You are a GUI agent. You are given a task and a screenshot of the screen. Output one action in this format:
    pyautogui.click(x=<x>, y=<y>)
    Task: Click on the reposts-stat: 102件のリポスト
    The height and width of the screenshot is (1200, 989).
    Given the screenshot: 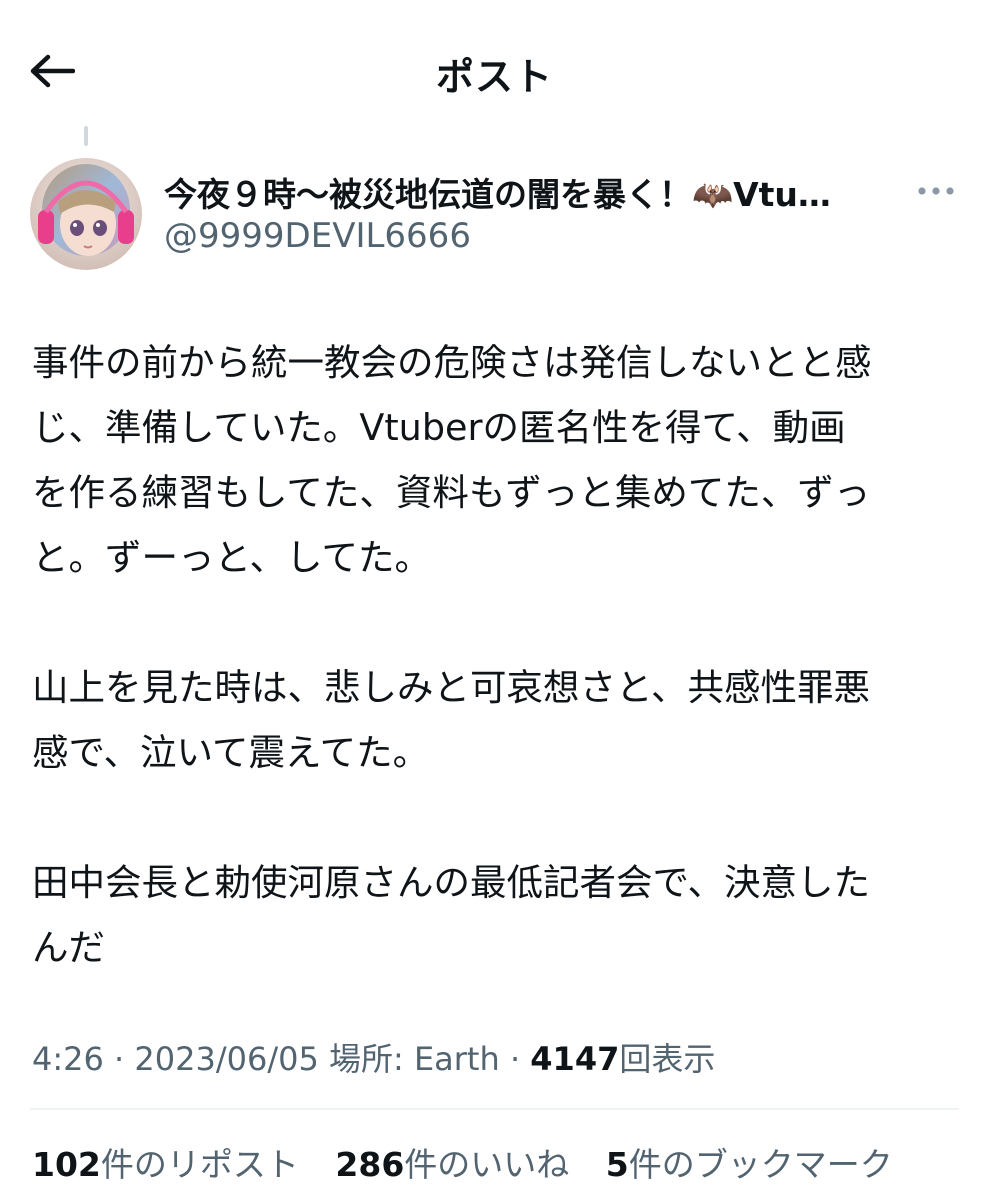 What is the action you would take?
    pyautogui.click(x=165, y=1162)
    